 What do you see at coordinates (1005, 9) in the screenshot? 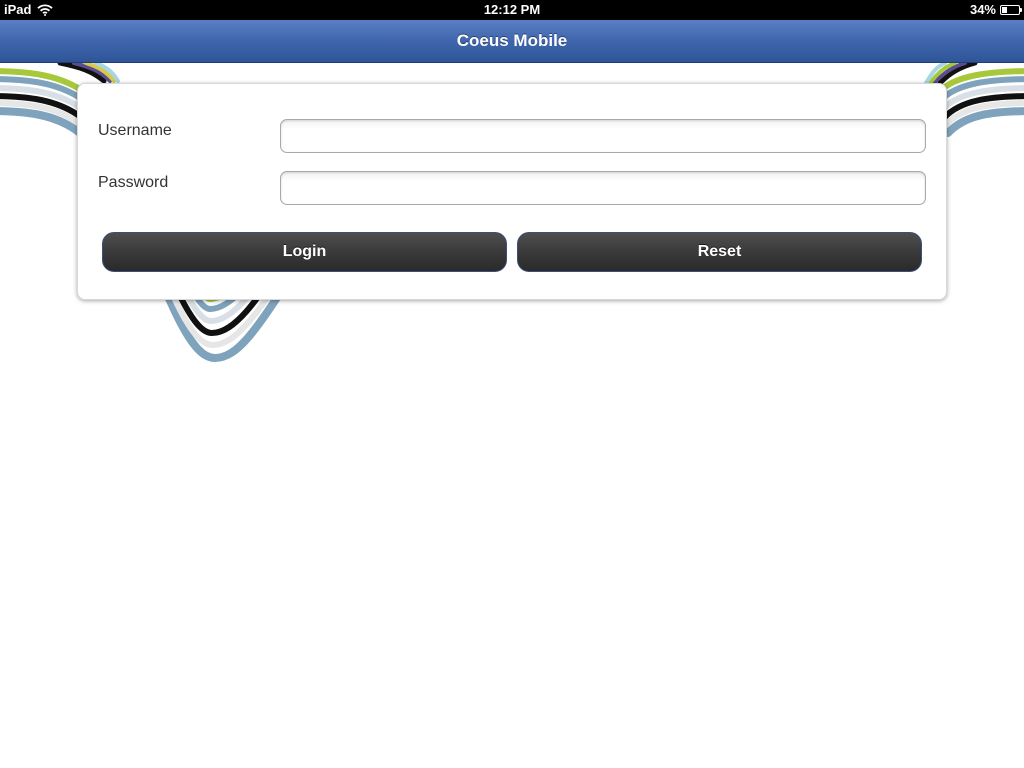
I see `battery-fill` at bounding box center [1005, 9].